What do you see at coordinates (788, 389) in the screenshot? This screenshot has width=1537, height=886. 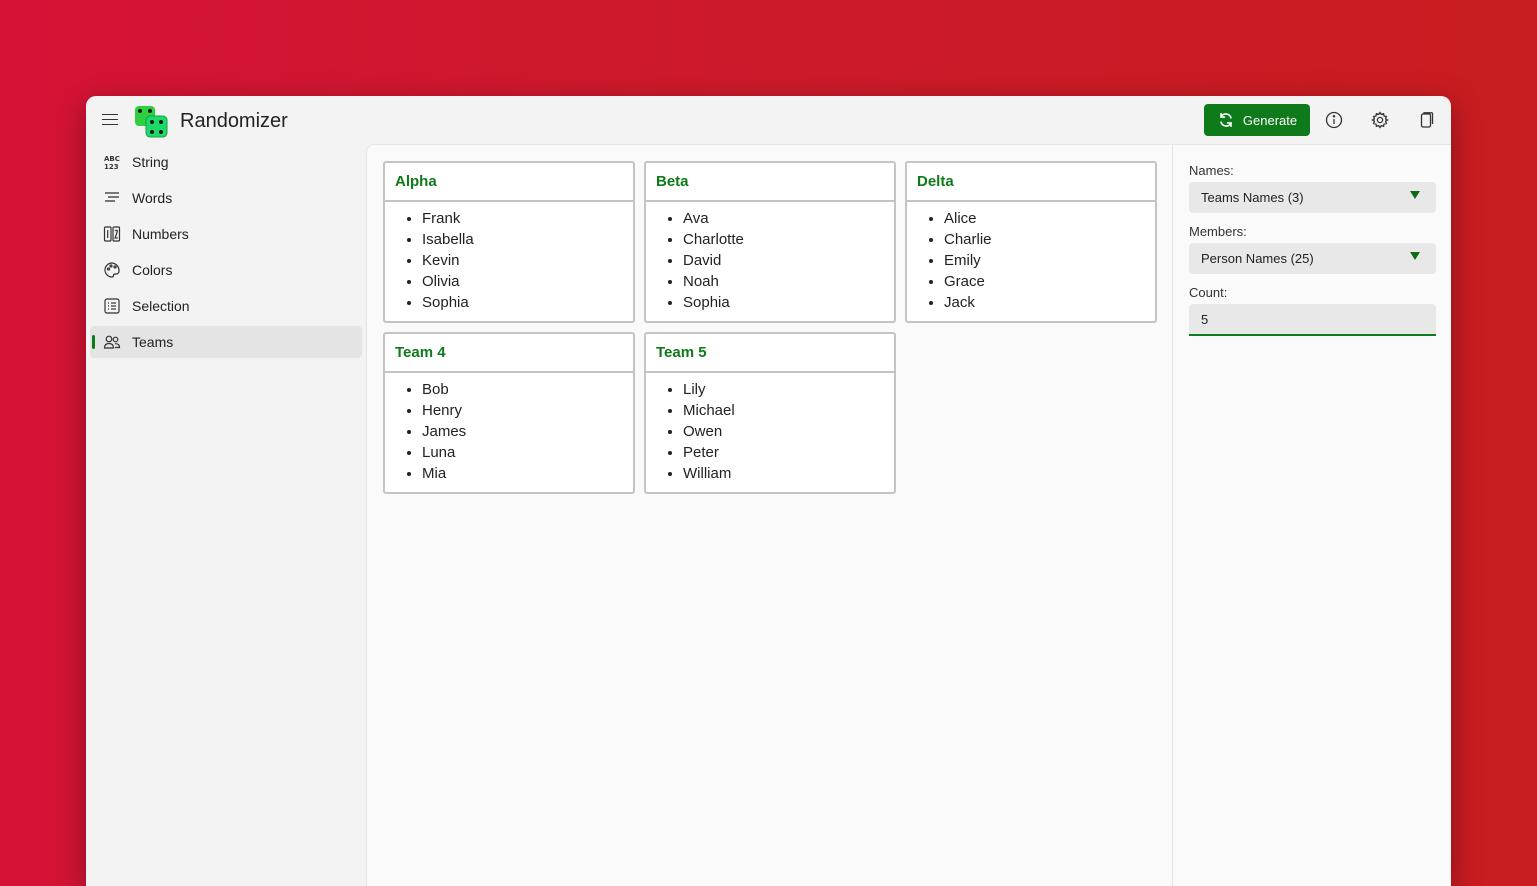 I see `list-item: Lily` at bounding box center [788, 389].